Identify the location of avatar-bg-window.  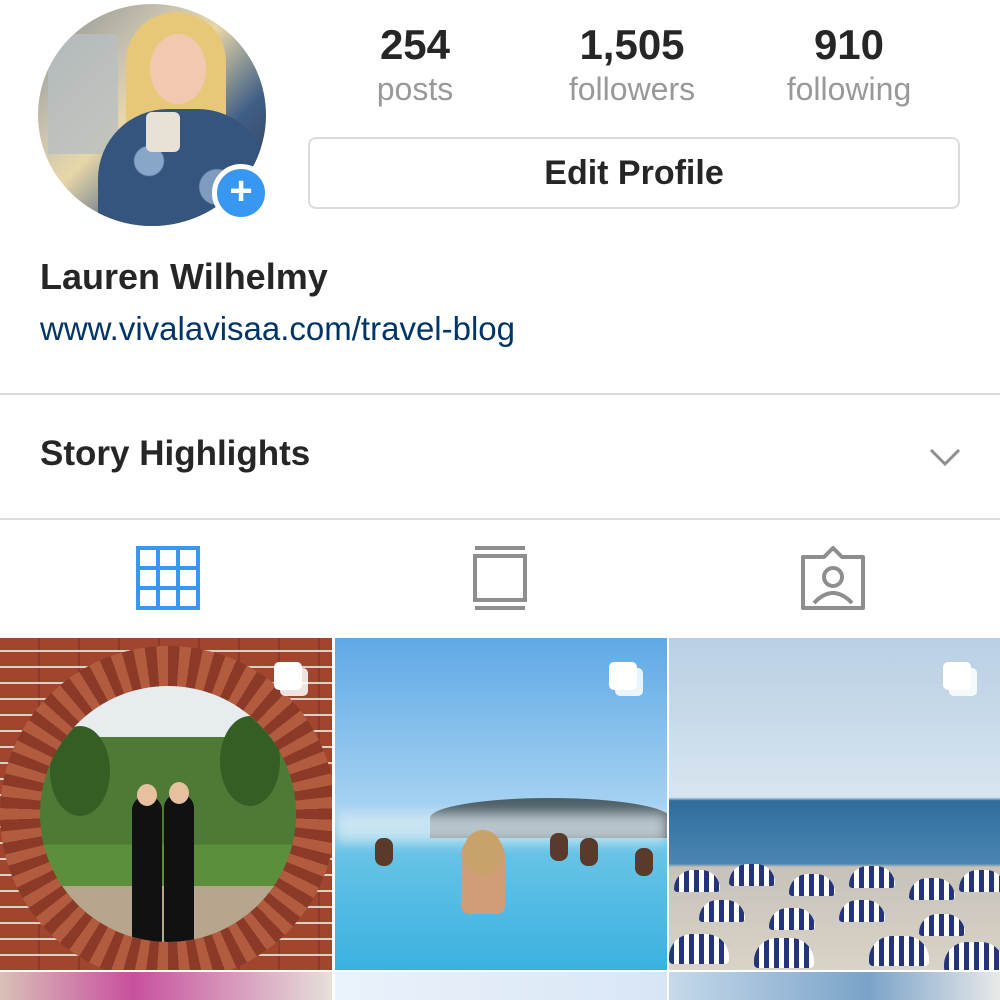
(83, 94).